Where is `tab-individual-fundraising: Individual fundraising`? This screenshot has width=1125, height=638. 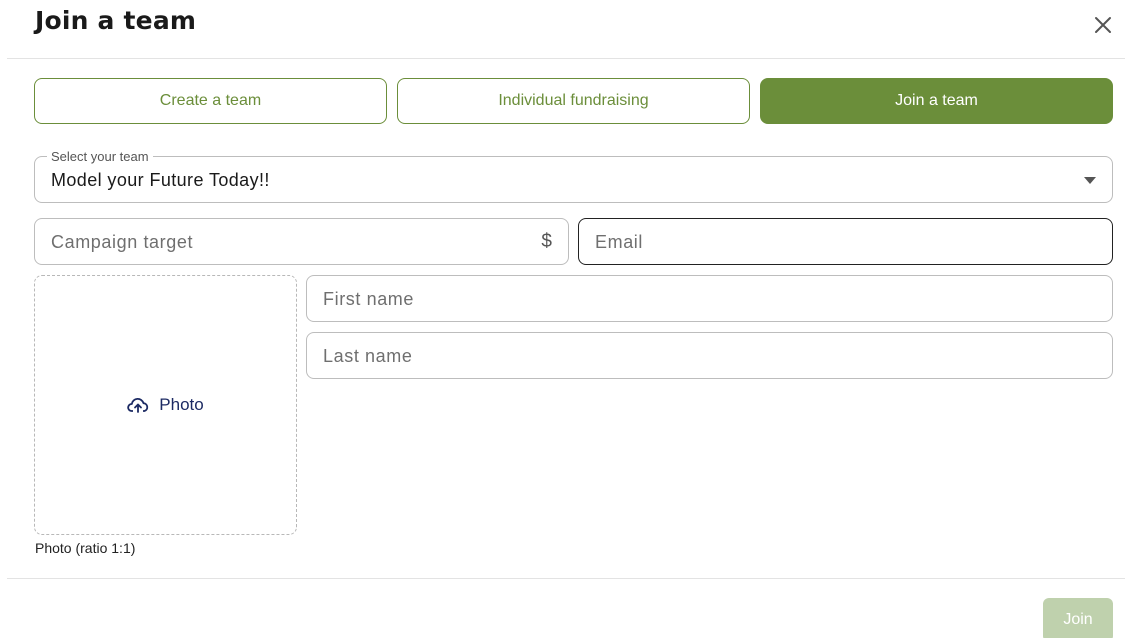 tab-individual-fundraising: Individual fundraising is located at coordinates (573, 101).